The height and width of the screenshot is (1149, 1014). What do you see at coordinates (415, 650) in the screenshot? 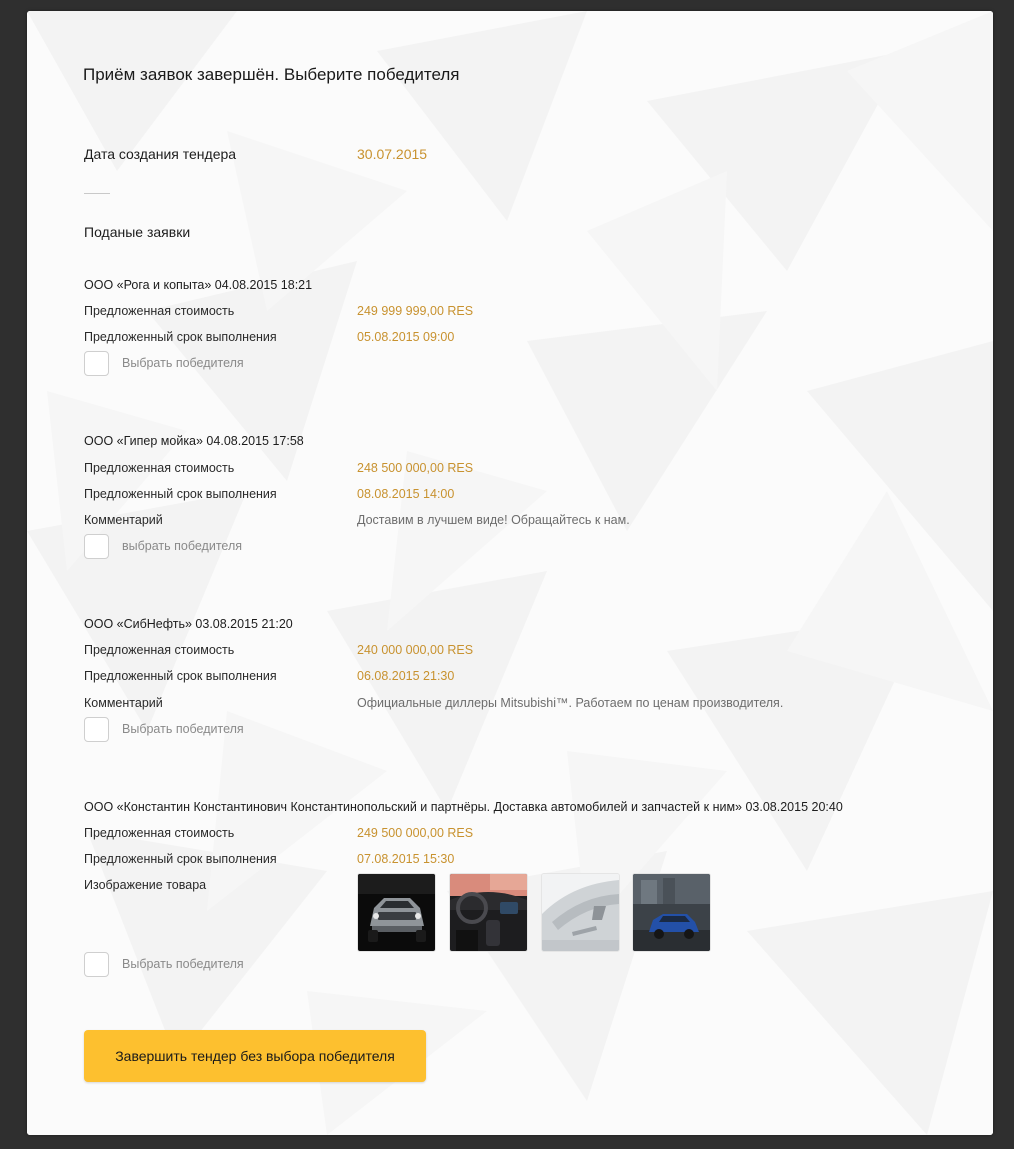
I see `bid-price-value: 240 000 000,00 RES` at bounding box center [415, 650].